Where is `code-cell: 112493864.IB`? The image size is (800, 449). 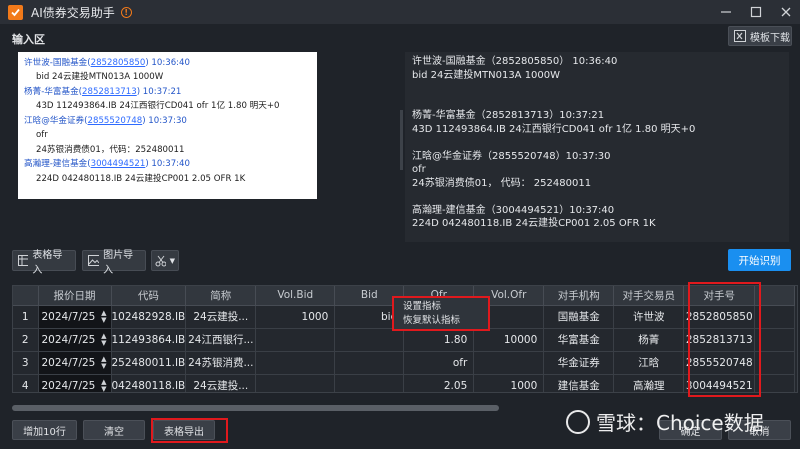 code-cell: 112493864.IB is located at coordinates (149, 340).